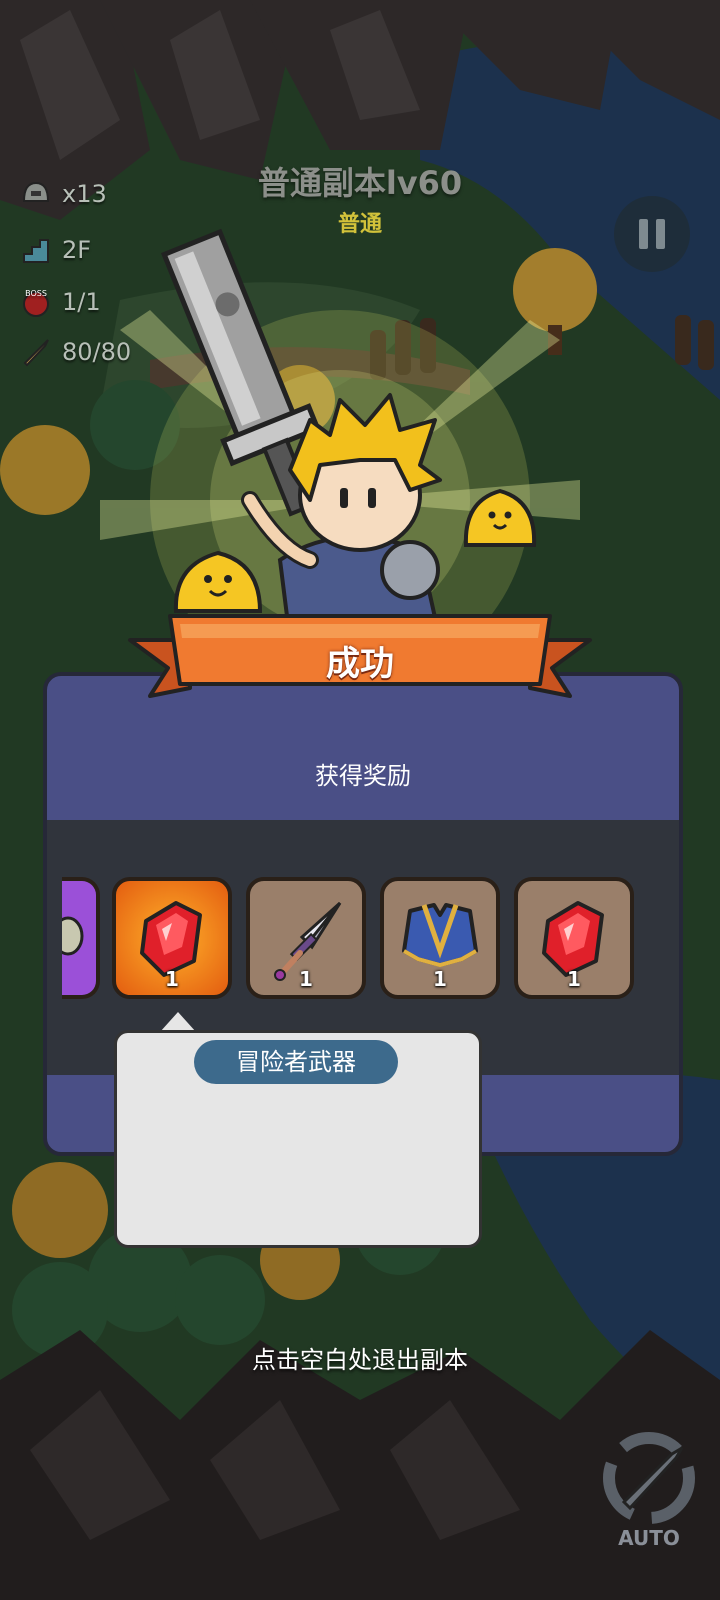 This screenshot has height=1600, width=720. Describe the element at coordinates (97, 352) in the screenshot. I see `stamina-value: 80/80` at that location.